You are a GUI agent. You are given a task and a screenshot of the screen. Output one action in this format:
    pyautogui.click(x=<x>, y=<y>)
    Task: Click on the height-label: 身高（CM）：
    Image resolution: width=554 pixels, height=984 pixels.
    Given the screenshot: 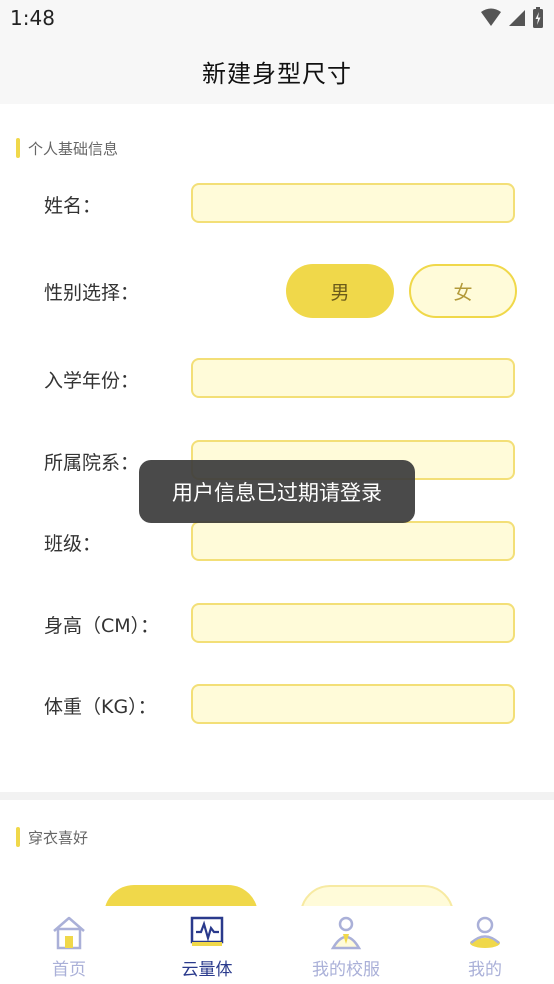 What is the action you would take?
    pyautogui.click(x=102, y=625)
    